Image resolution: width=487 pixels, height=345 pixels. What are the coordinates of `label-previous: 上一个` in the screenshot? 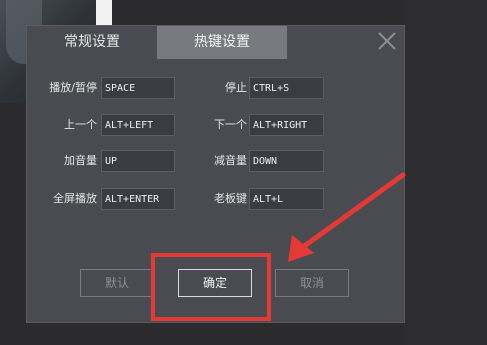 It's located at (80, 124).